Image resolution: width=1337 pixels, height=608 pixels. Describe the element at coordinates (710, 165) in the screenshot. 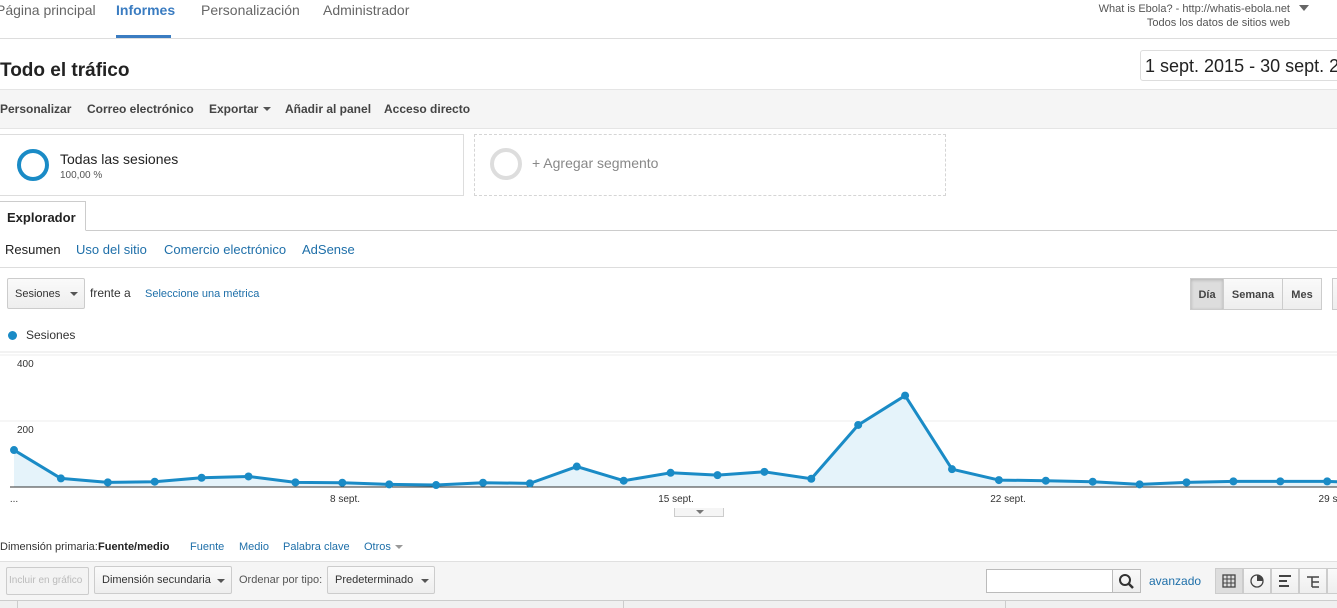

I see `add-segment-button: + Agregar segmento` at that location.